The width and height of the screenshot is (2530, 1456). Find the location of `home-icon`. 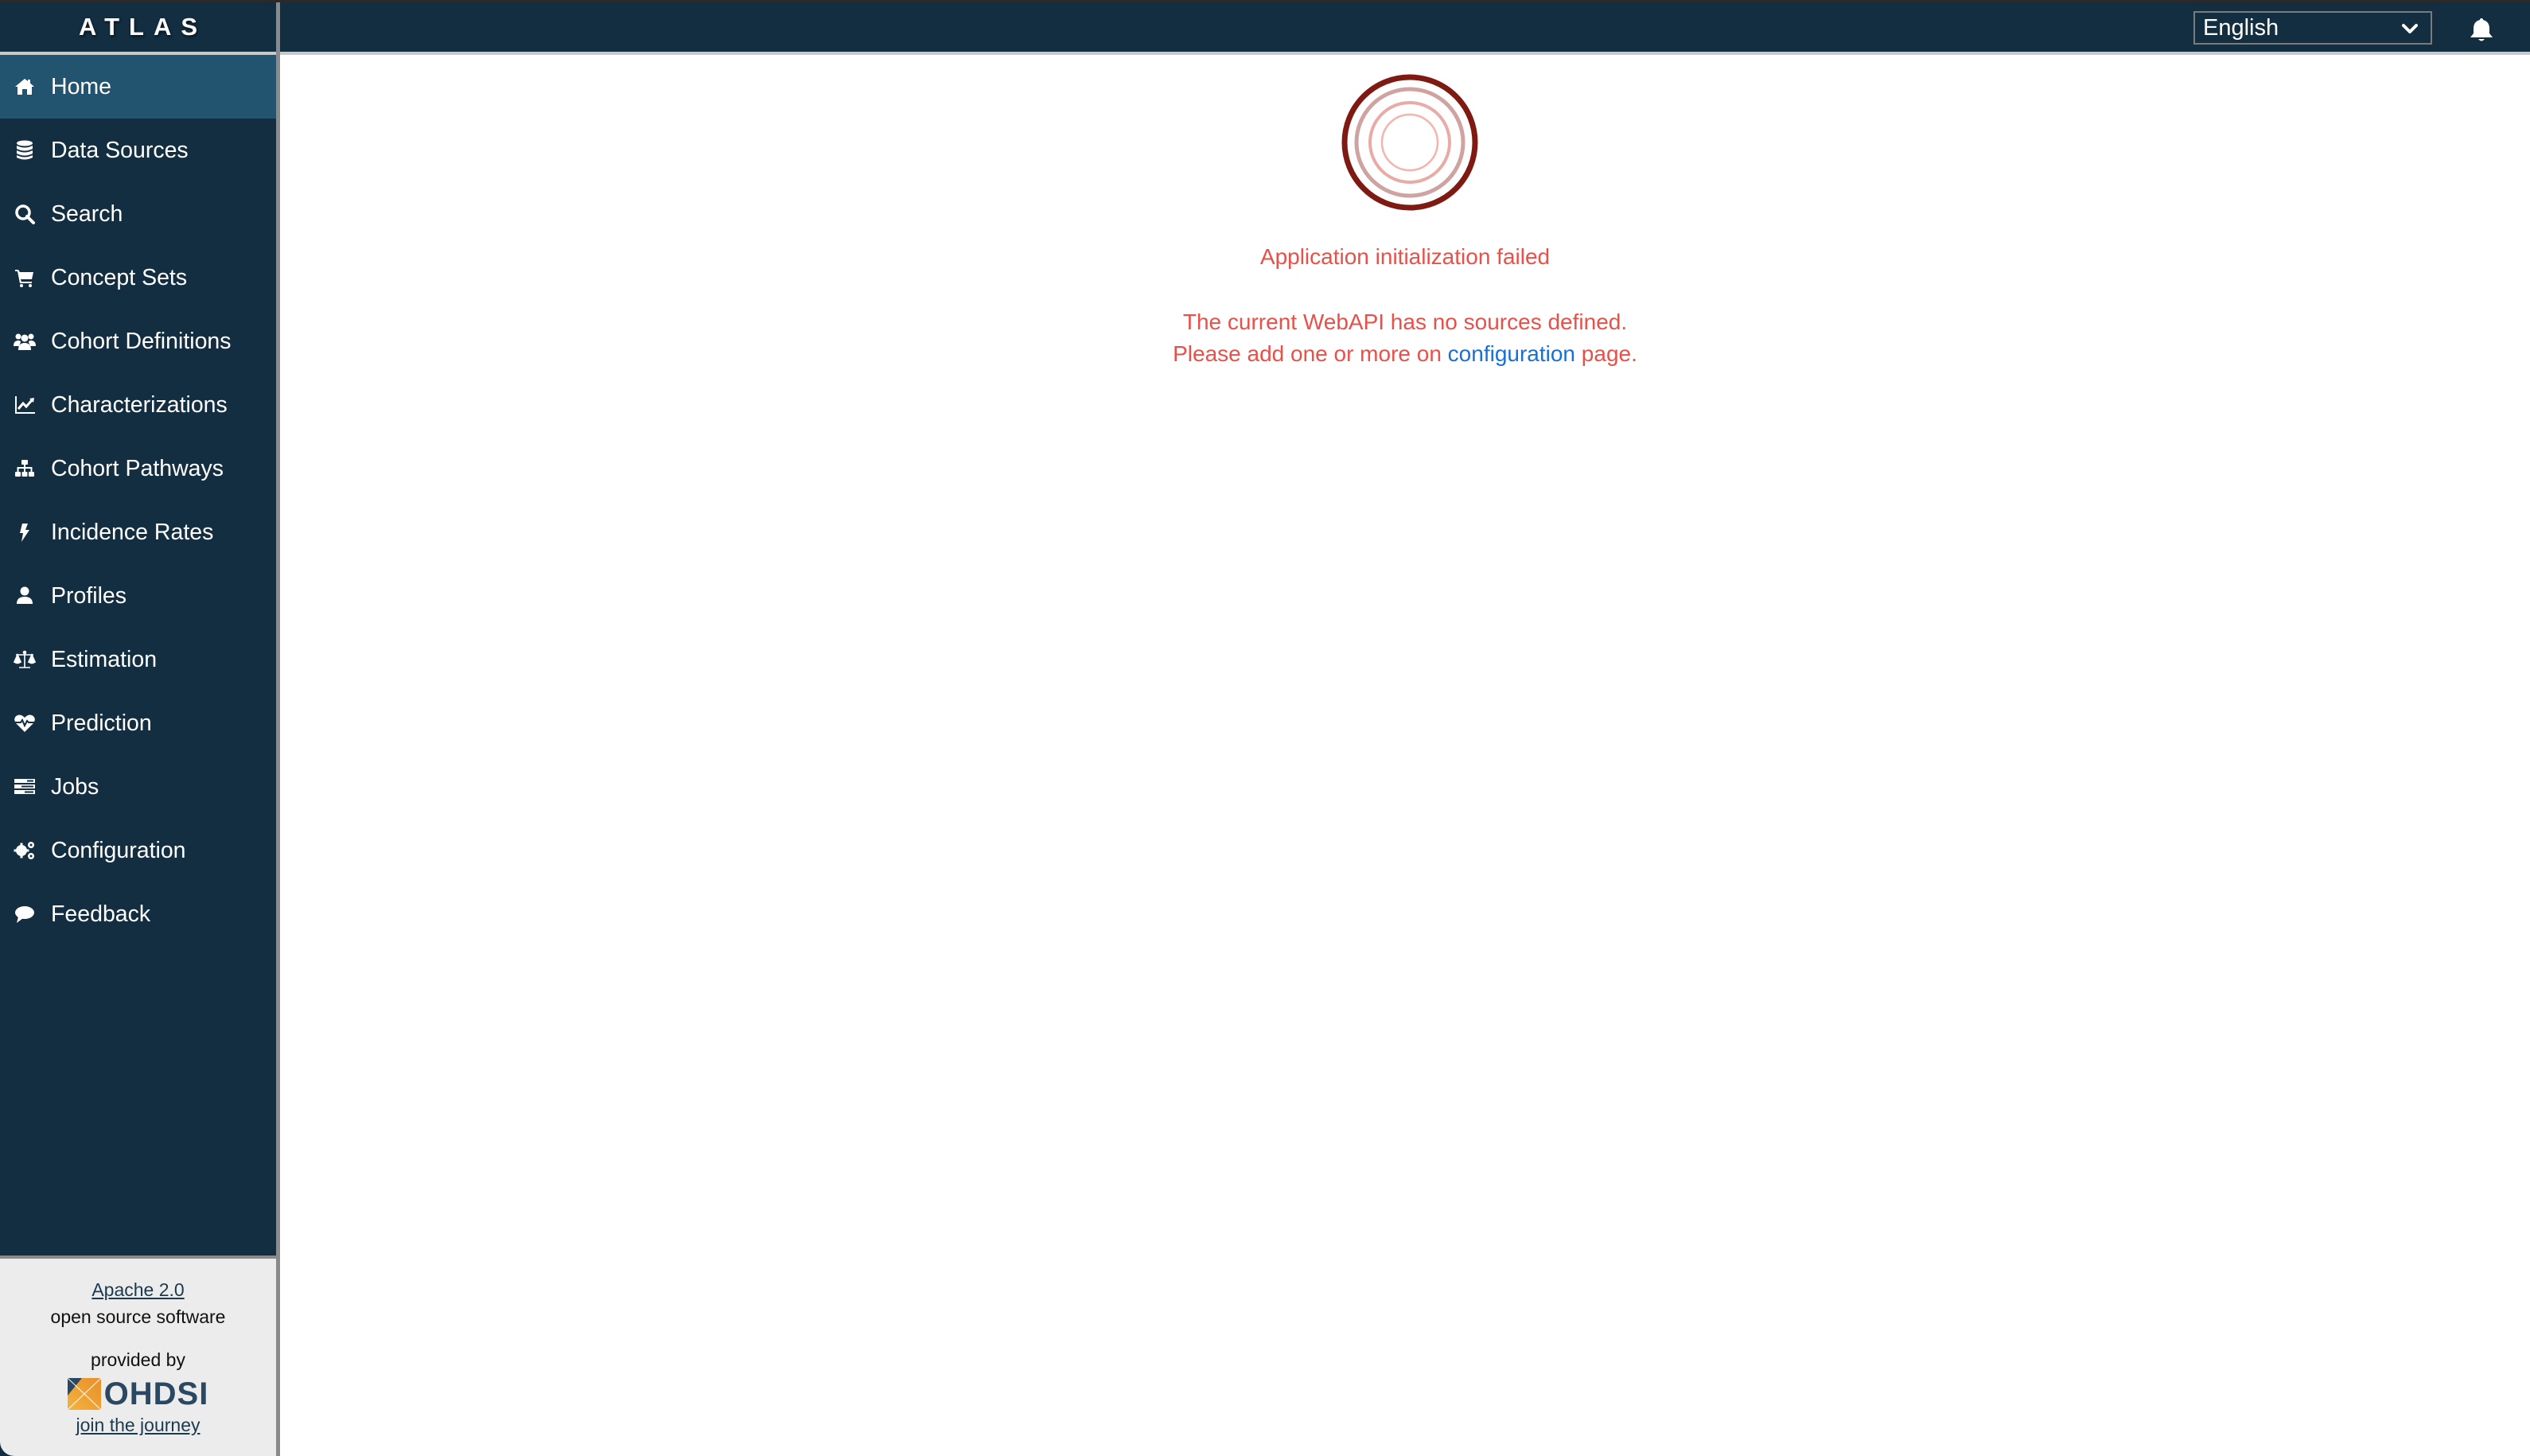

home-icon is located at coordinates (25, 87).